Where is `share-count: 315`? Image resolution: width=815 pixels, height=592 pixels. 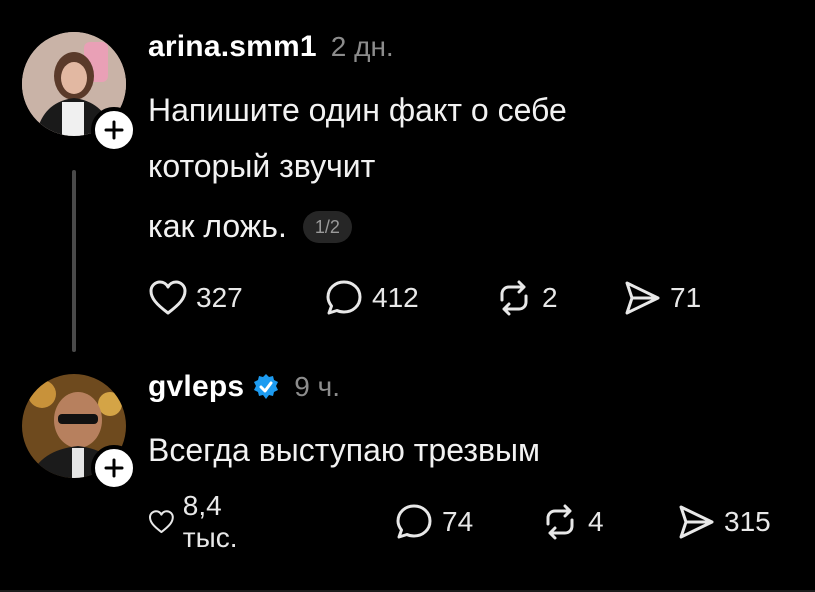
share-count: 315 is located at coordinates (747, 521).